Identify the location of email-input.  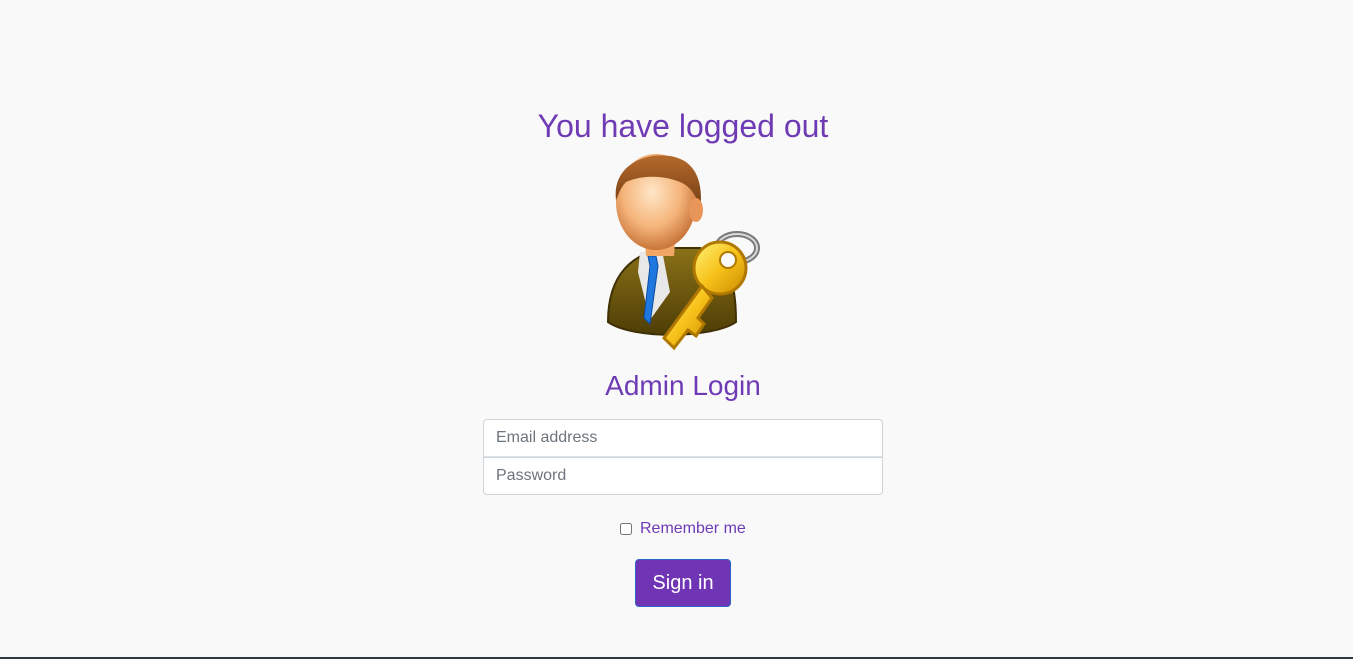
(683, 438).